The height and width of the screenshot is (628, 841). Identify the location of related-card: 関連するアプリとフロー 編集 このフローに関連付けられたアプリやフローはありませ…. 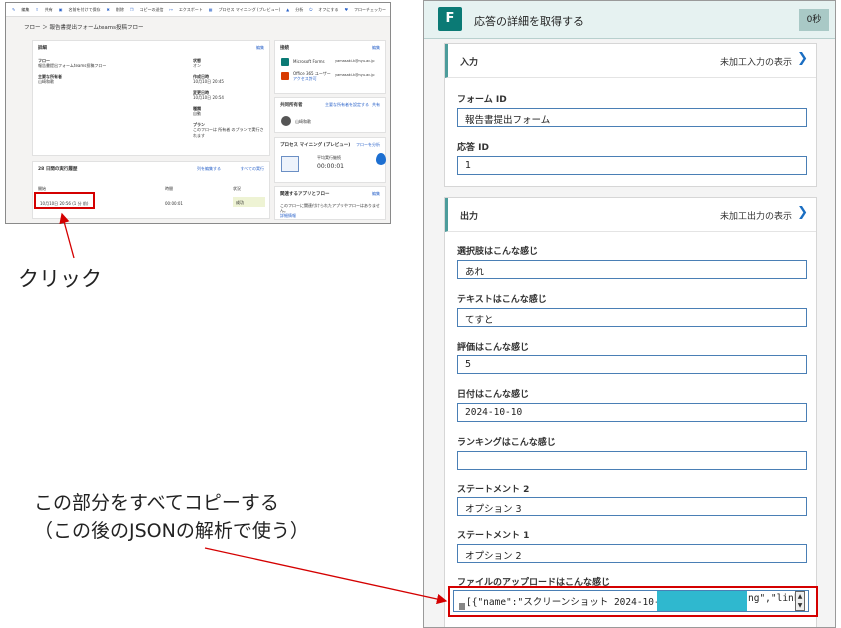
(330, 203).